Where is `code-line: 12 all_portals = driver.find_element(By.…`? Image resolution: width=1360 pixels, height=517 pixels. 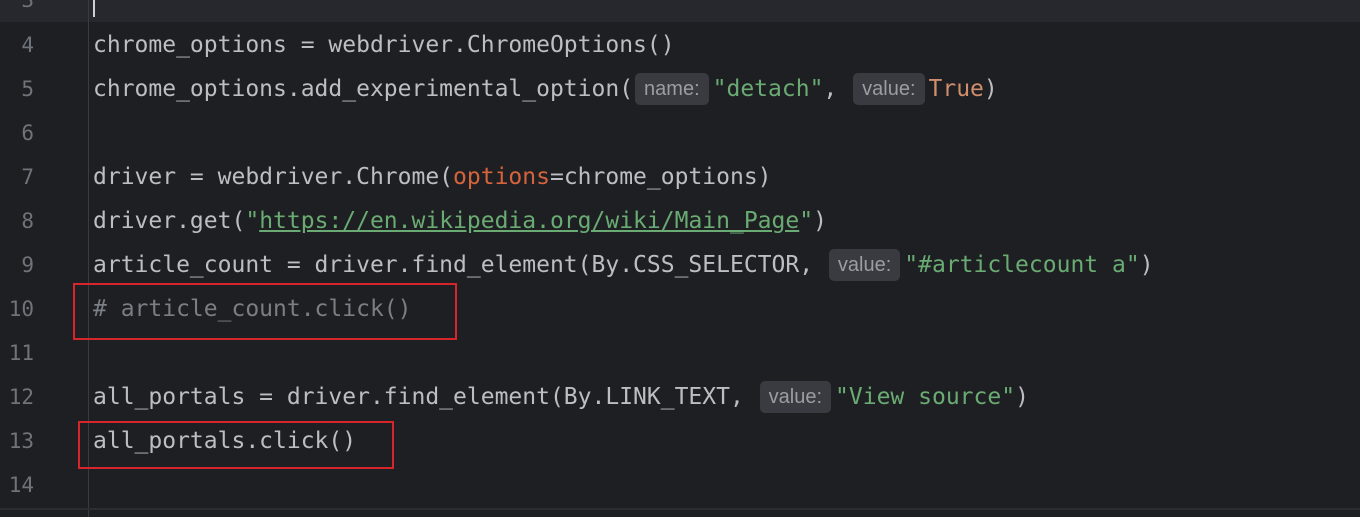 code-line: 12 all_portals = driver.find_element(By.… is located at coordinates (680, 397).